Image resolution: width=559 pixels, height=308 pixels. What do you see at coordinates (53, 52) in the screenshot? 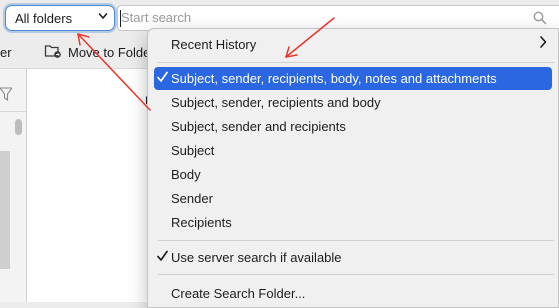
I see `move-folder-icon` at bounding box center [53, 52].